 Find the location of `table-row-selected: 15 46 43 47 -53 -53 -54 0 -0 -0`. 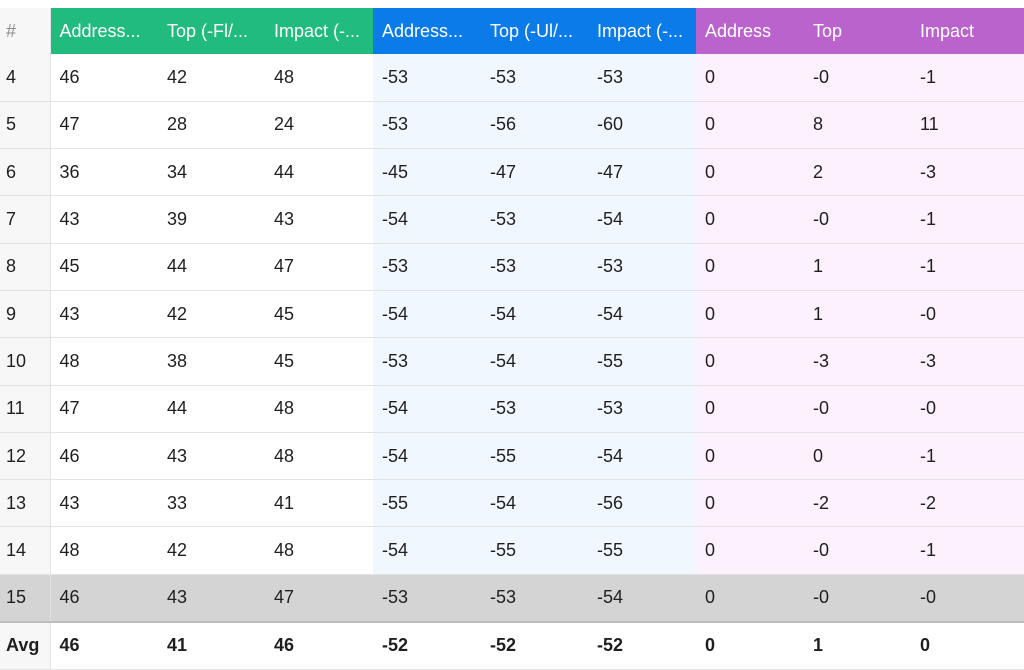

table-row-selected: 15 46 43 47 -53 -53 -54 0 -0 -0 is located at coordinates (512, 598).